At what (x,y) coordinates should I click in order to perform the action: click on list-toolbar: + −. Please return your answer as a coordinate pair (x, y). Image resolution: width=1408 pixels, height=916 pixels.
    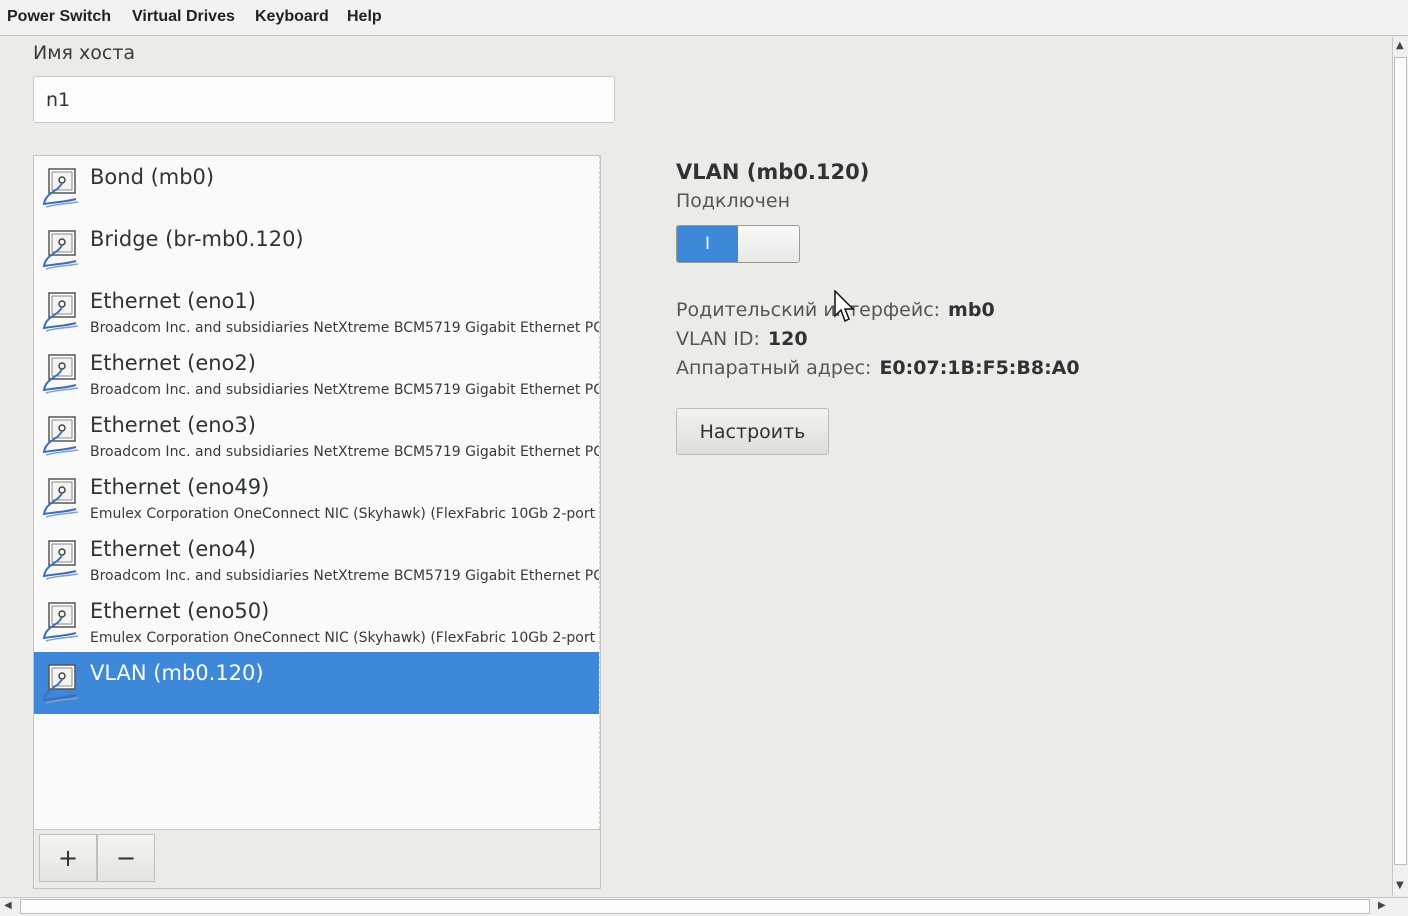
    Looking at the image, I should click on (317, 858).